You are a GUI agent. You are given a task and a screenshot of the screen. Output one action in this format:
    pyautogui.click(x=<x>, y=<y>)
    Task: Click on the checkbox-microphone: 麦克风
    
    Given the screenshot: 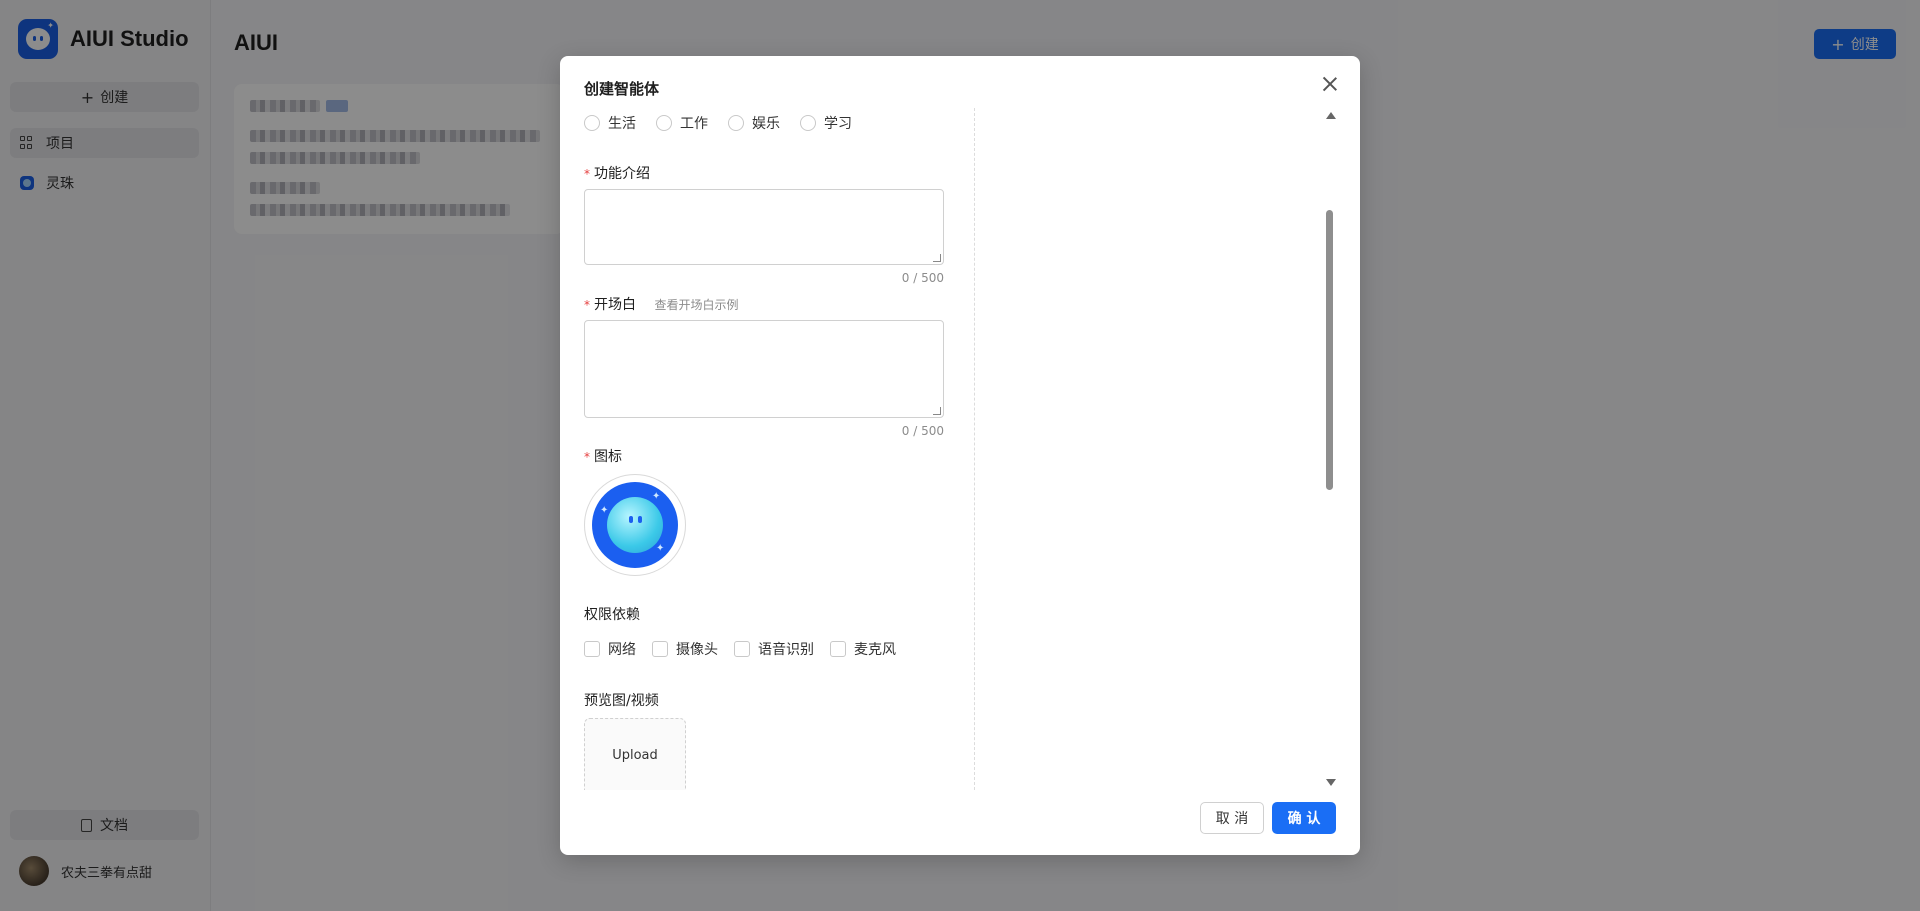 What is the action you would take?
    pyautogui.click(x=863, y=649)
    